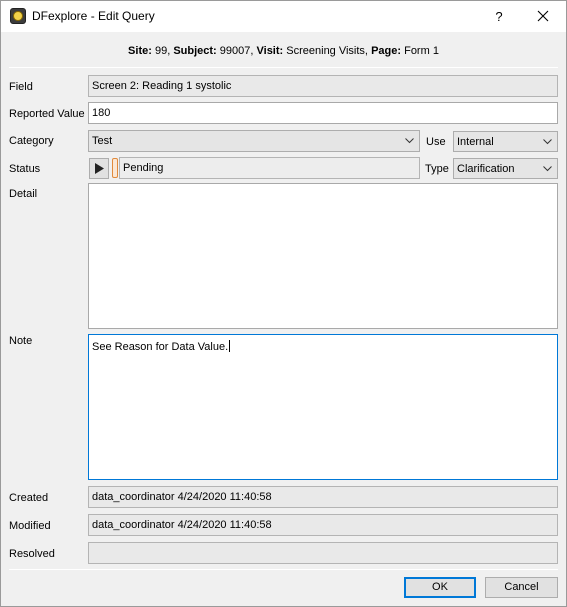 This screenshot has width=567, height=607. What do you see at coordinates (323, 113) in the screenshot?
I see `reported-value-input: 180` at bounding box center [323, 113].